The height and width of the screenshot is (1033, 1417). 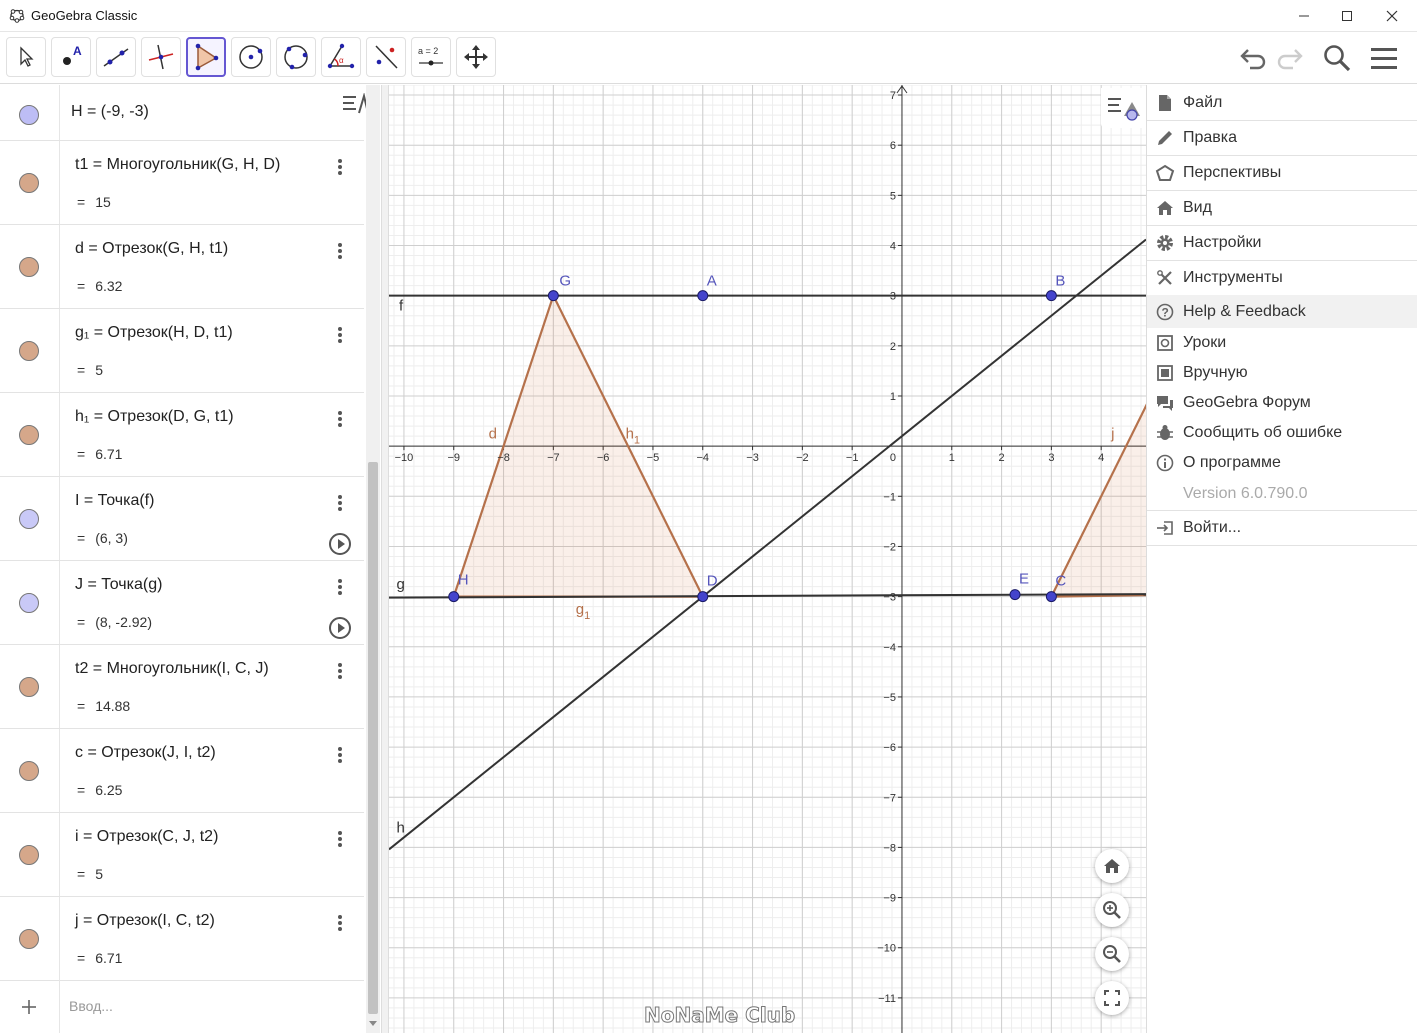 What do you see at coordinates (1123, 108) in the screenshot?
I see `graphics-style-button` at bounding box center [1123, 108].